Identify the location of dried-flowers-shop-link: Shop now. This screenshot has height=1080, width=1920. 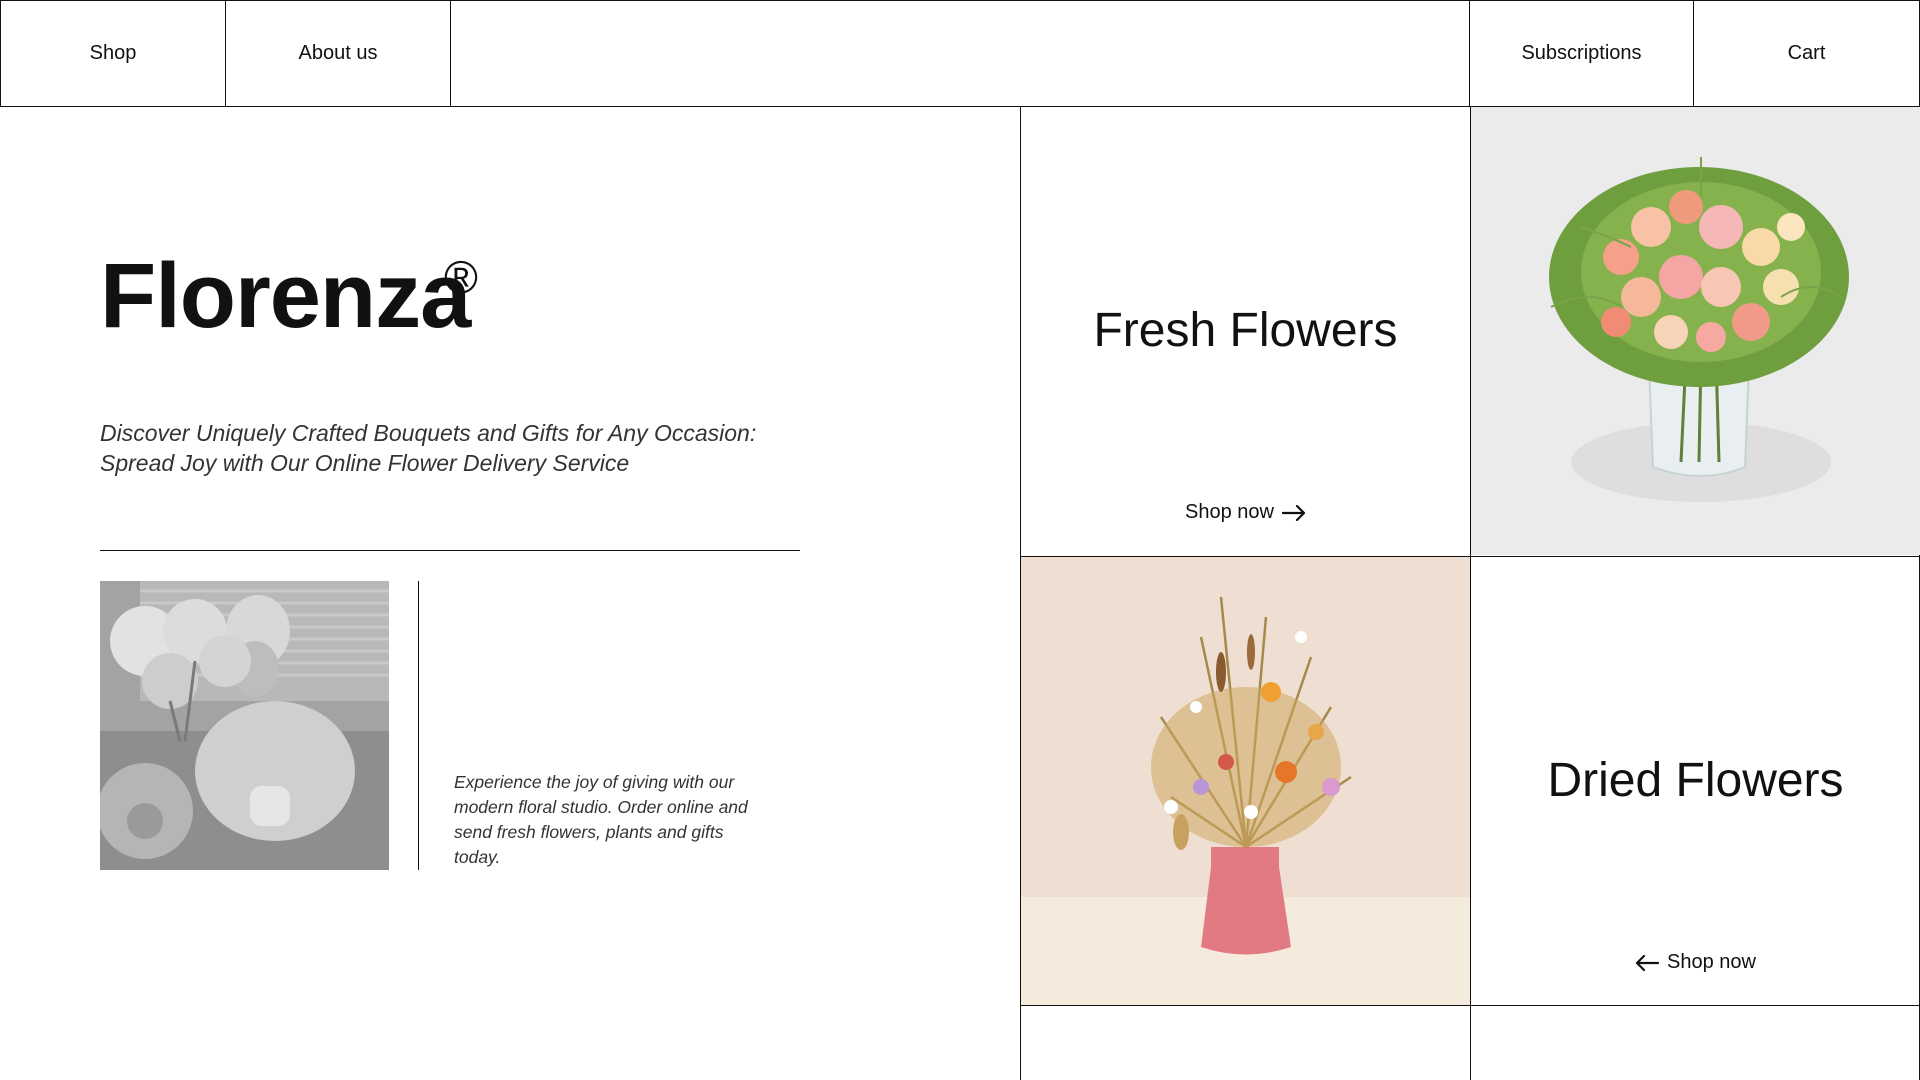
(1695, 962).